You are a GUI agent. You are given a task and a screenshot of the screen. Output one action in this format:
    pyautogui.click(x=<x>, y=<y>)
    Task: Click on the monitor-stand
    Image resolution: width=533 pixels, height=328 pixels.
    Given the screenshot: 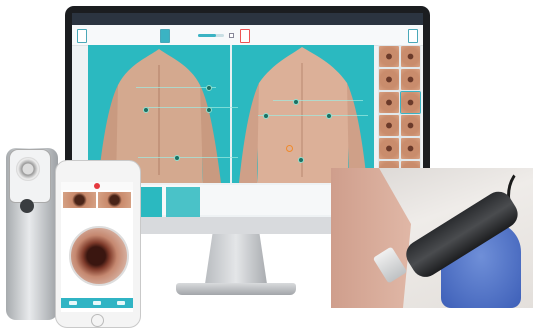 What is the action you would take?
    pyautogui.click(x=236, y=259)
    